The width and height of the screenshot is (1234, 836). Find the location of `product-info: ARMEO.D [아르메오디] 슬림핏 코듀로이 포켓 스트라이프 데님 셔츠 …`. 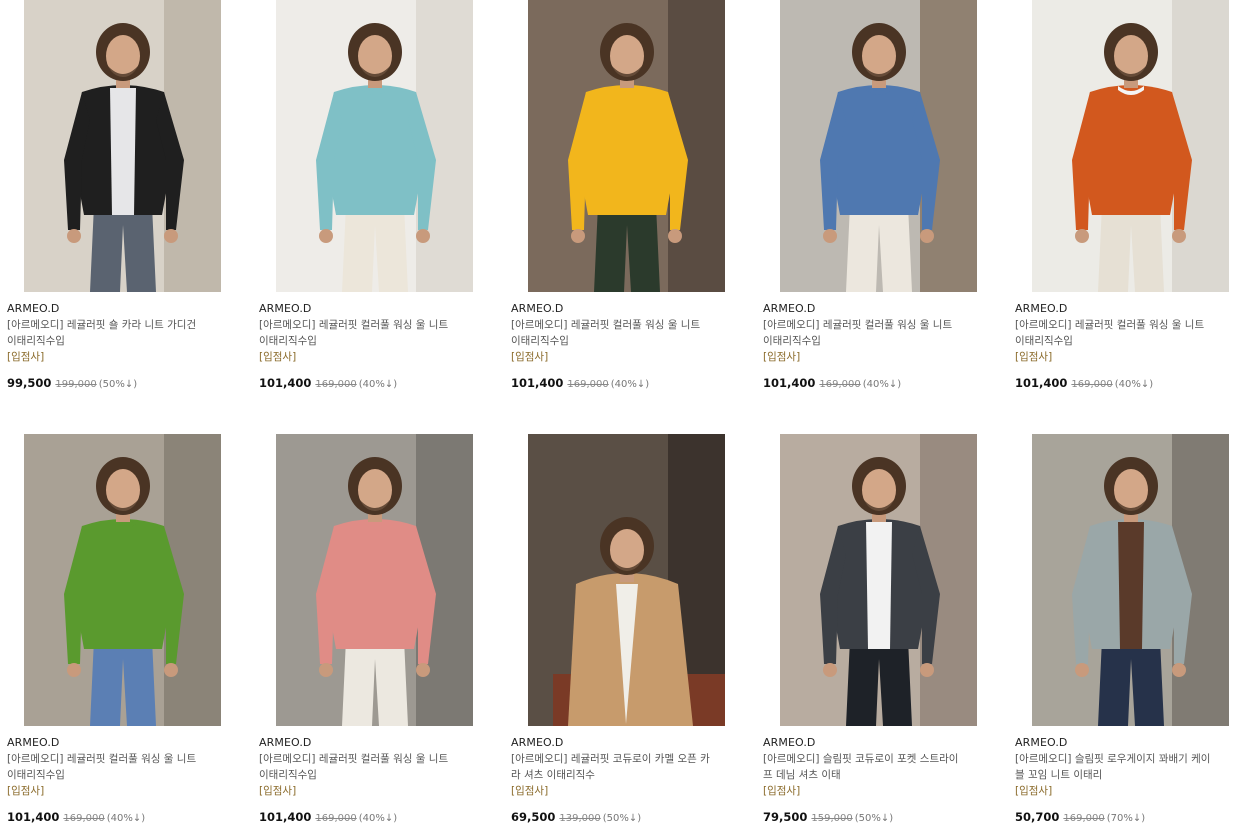

product-info: ARMEO.D [아르메오디] 슬림핏 코듀로이 포켓 스트라이프 데님 셔츠 … is located at coordinates (874, 781).